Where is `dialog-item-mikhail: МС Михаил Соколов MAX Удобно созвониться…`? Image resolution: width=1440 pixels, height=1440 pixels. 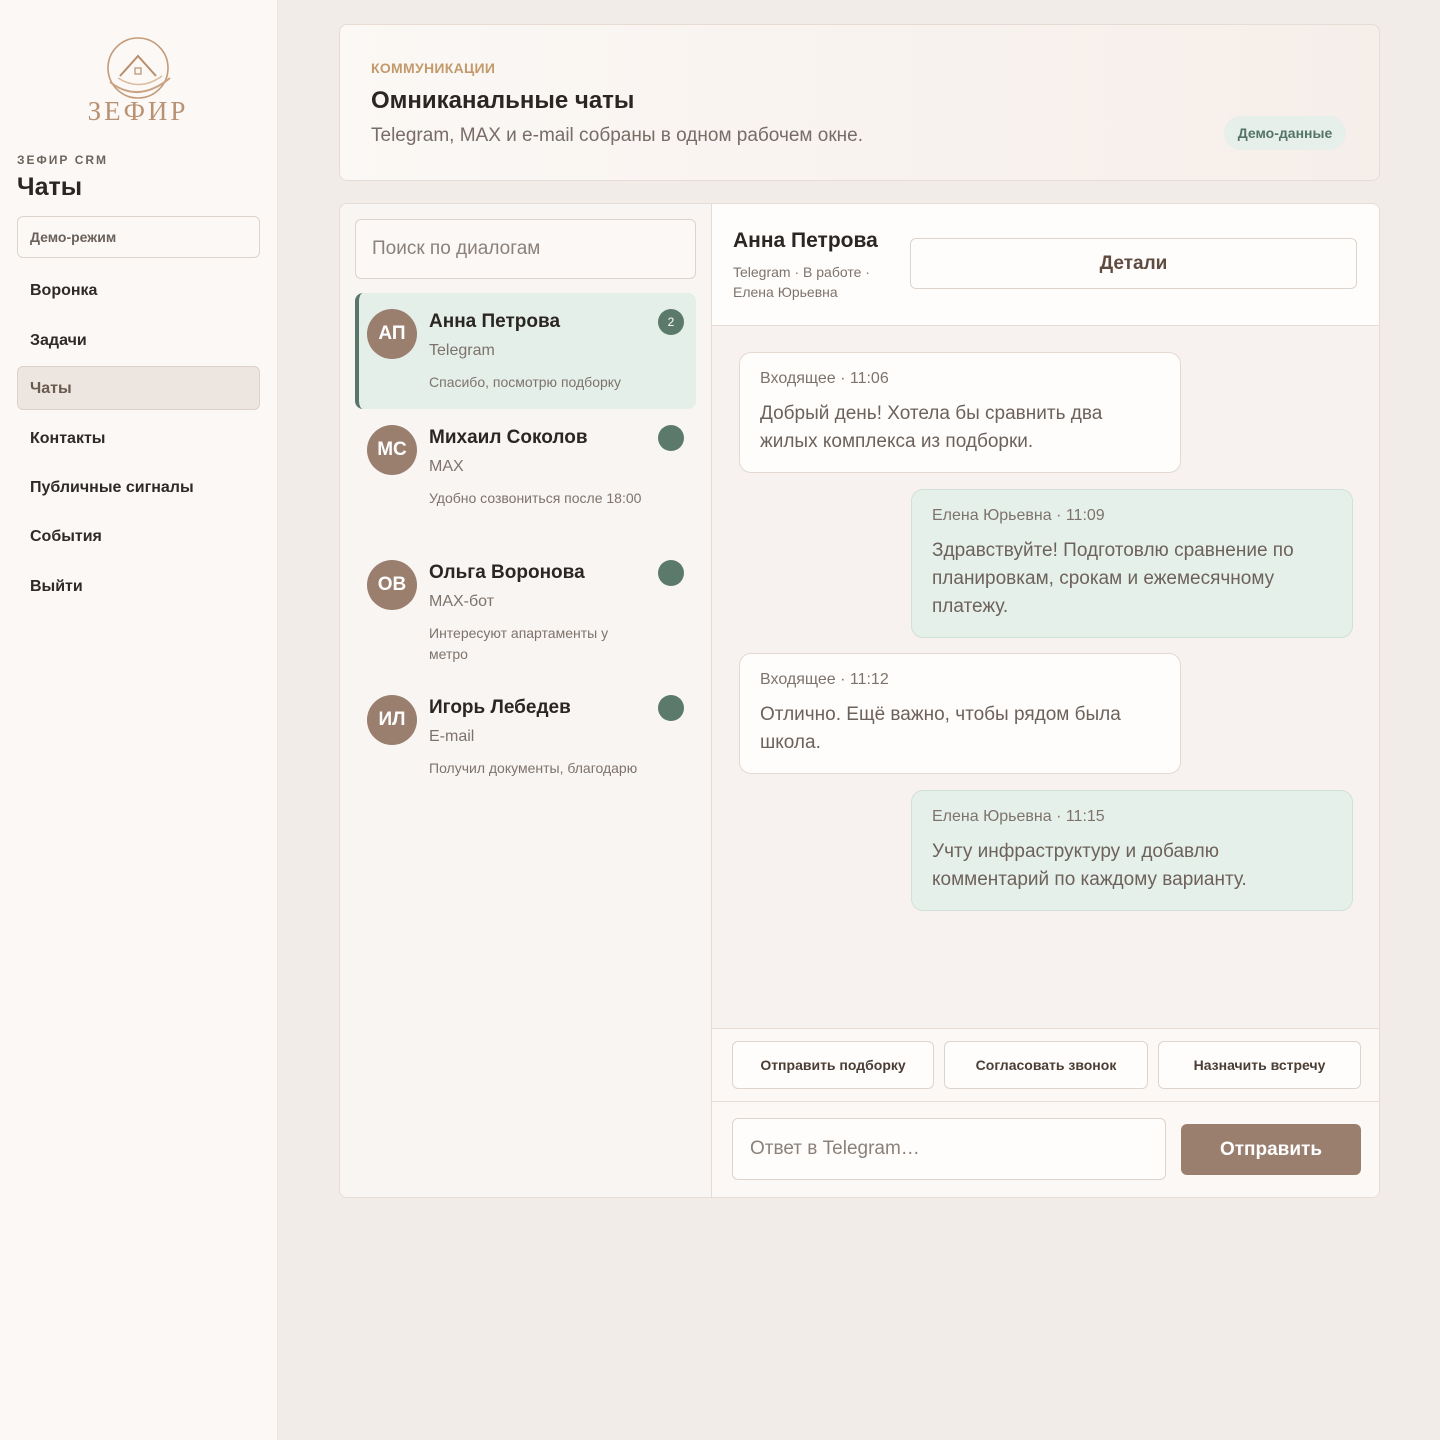
dialog-item-mikhail: МС Михаил Соколов MAX Удобно созвониться… is located at coordinates (525, 467).